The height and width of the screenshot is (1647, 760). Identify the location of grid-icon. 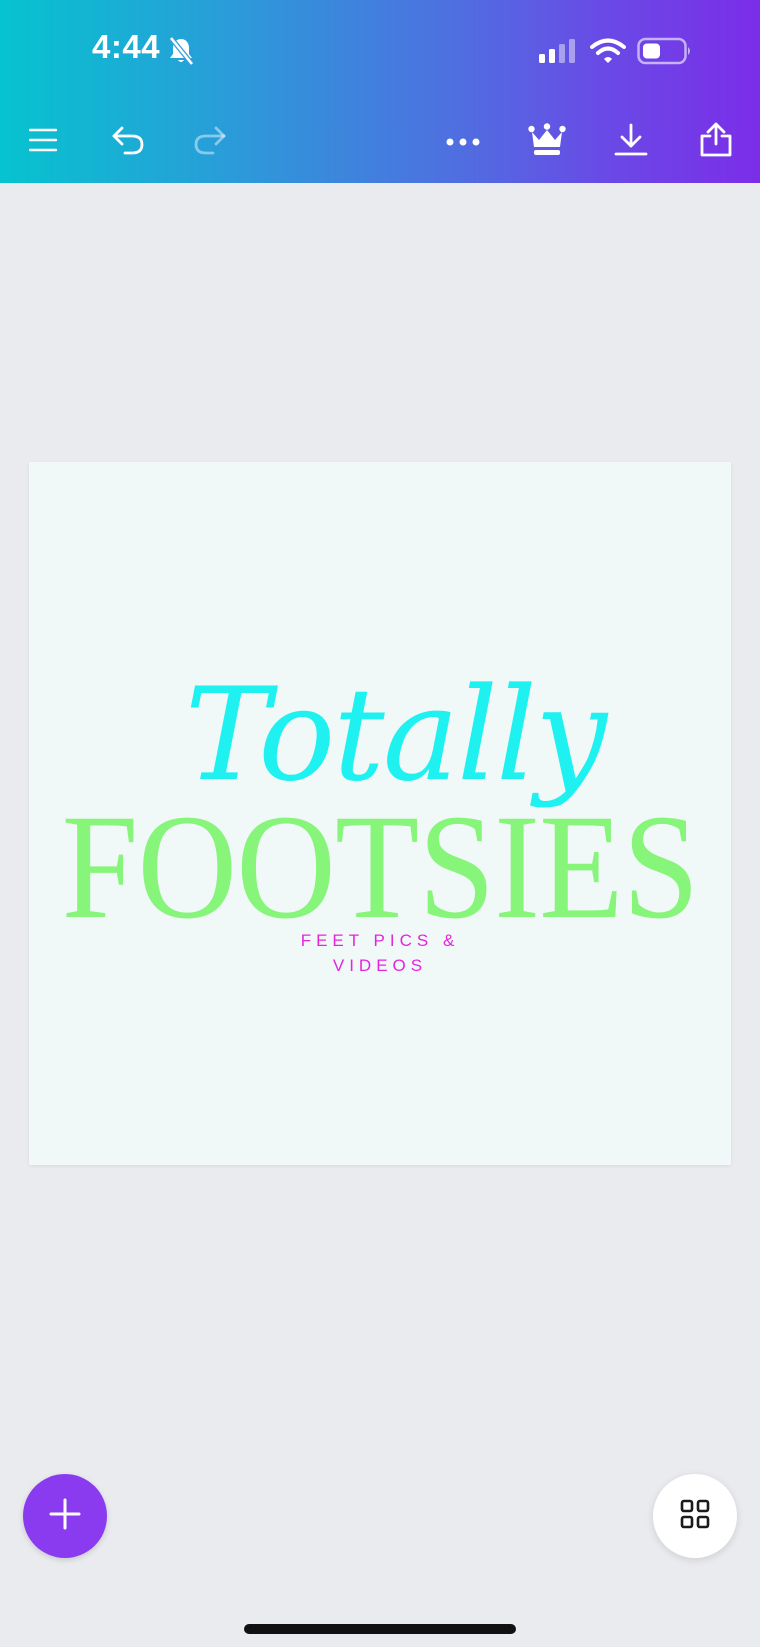
(695, 1516).